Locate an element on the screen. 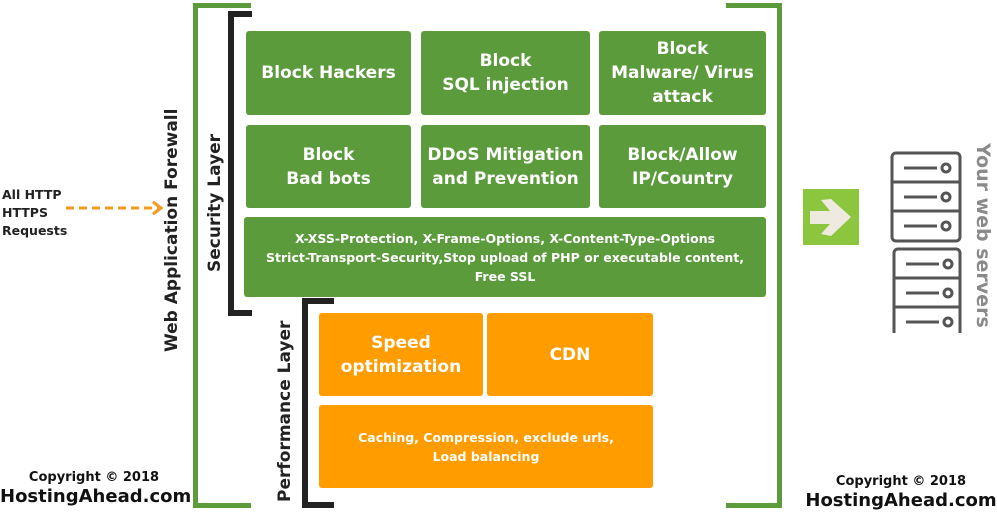  dashed-arrow-right-icon is located at coordinates (115, 208).